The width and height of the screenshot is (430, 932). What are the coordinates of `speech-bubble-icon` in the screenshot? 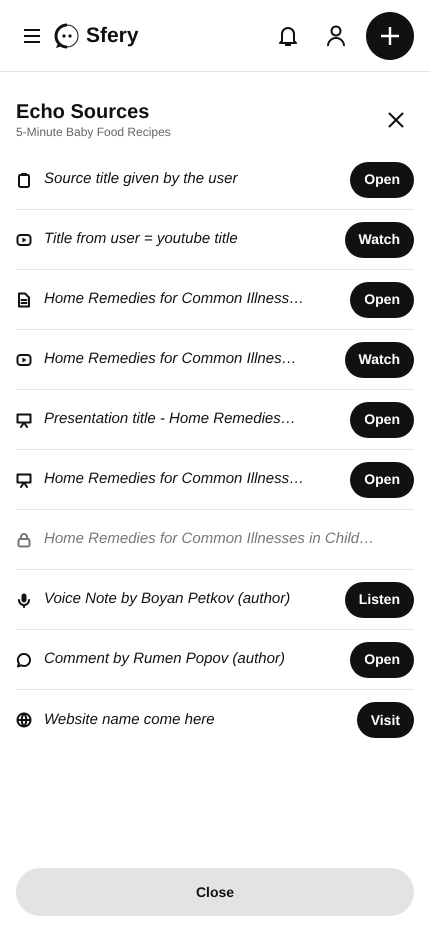 It's located at (24, 660).